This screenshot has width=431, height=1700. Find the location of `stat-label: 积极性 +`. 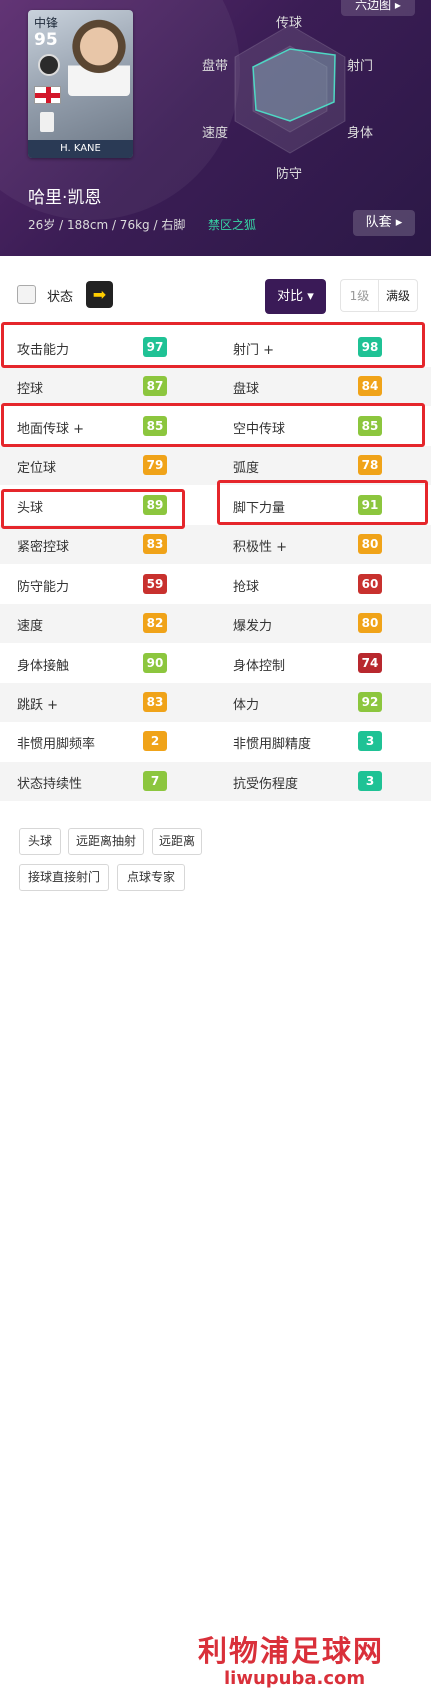

stat-label: 积极性 + is located at coordinates (260, 547).